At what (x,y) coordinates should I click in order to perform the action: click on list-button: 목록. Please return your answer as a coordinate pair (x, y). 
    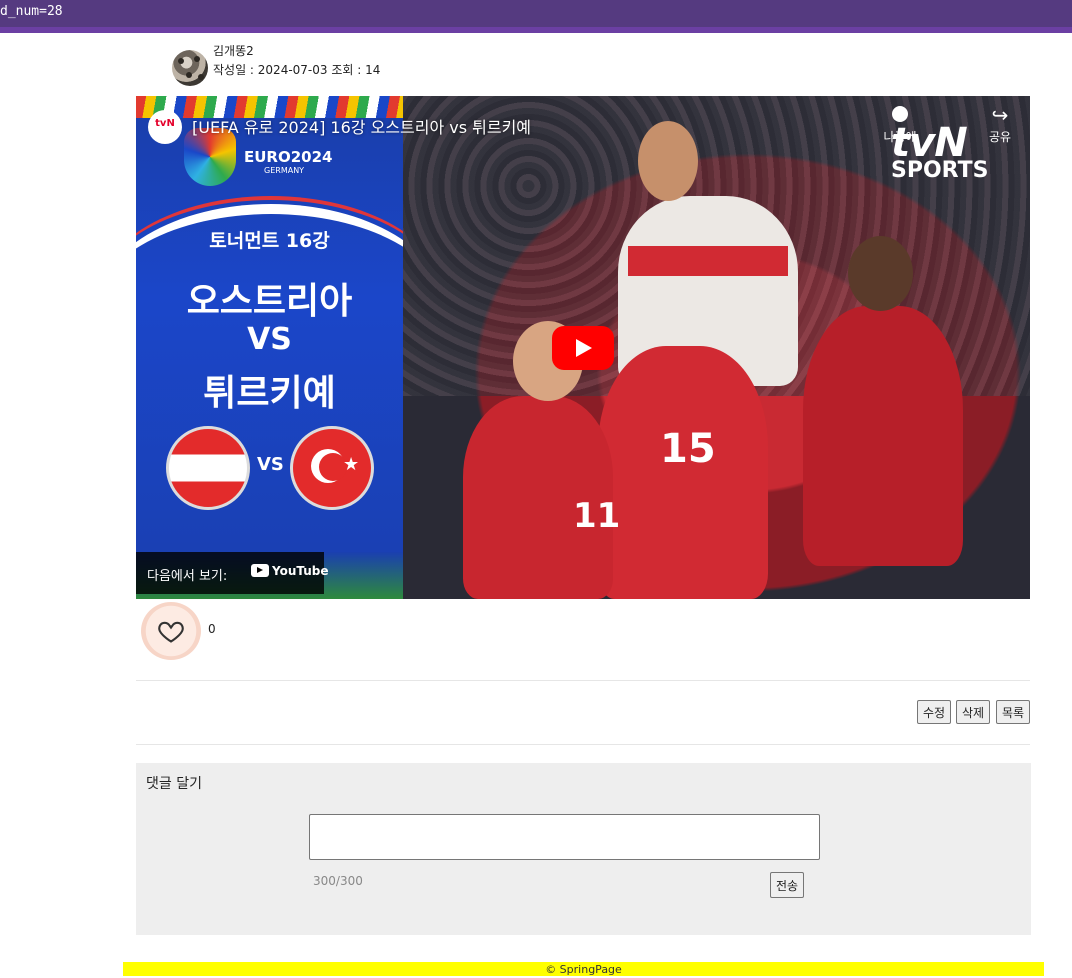
    Looking at the image, I should click on (1013, 712).